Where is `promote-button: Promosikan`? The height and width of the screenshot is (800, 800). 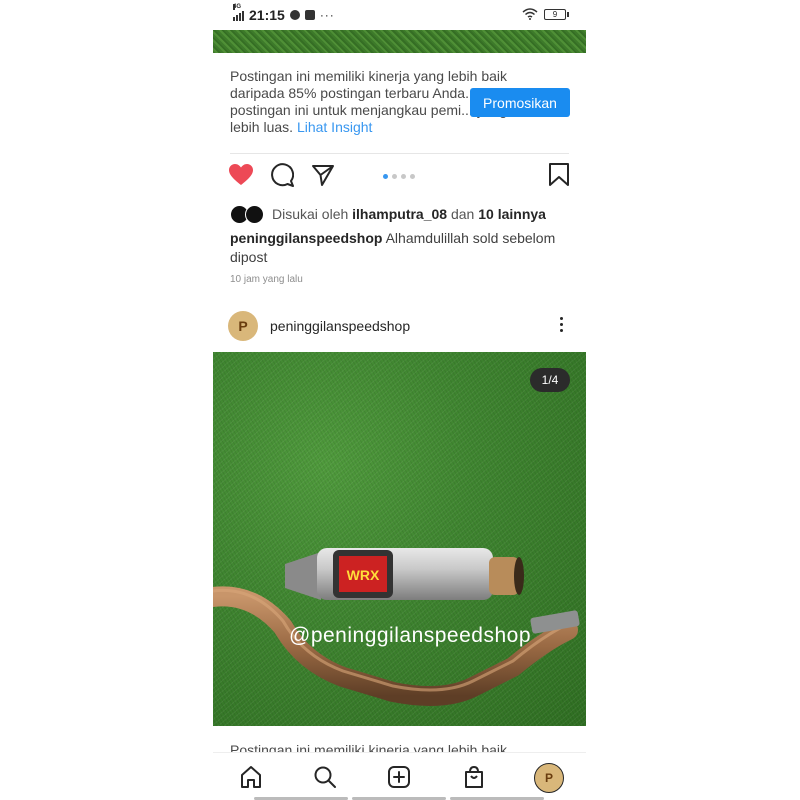 promote-button: Promosikan is located at coordinates (520, 102).